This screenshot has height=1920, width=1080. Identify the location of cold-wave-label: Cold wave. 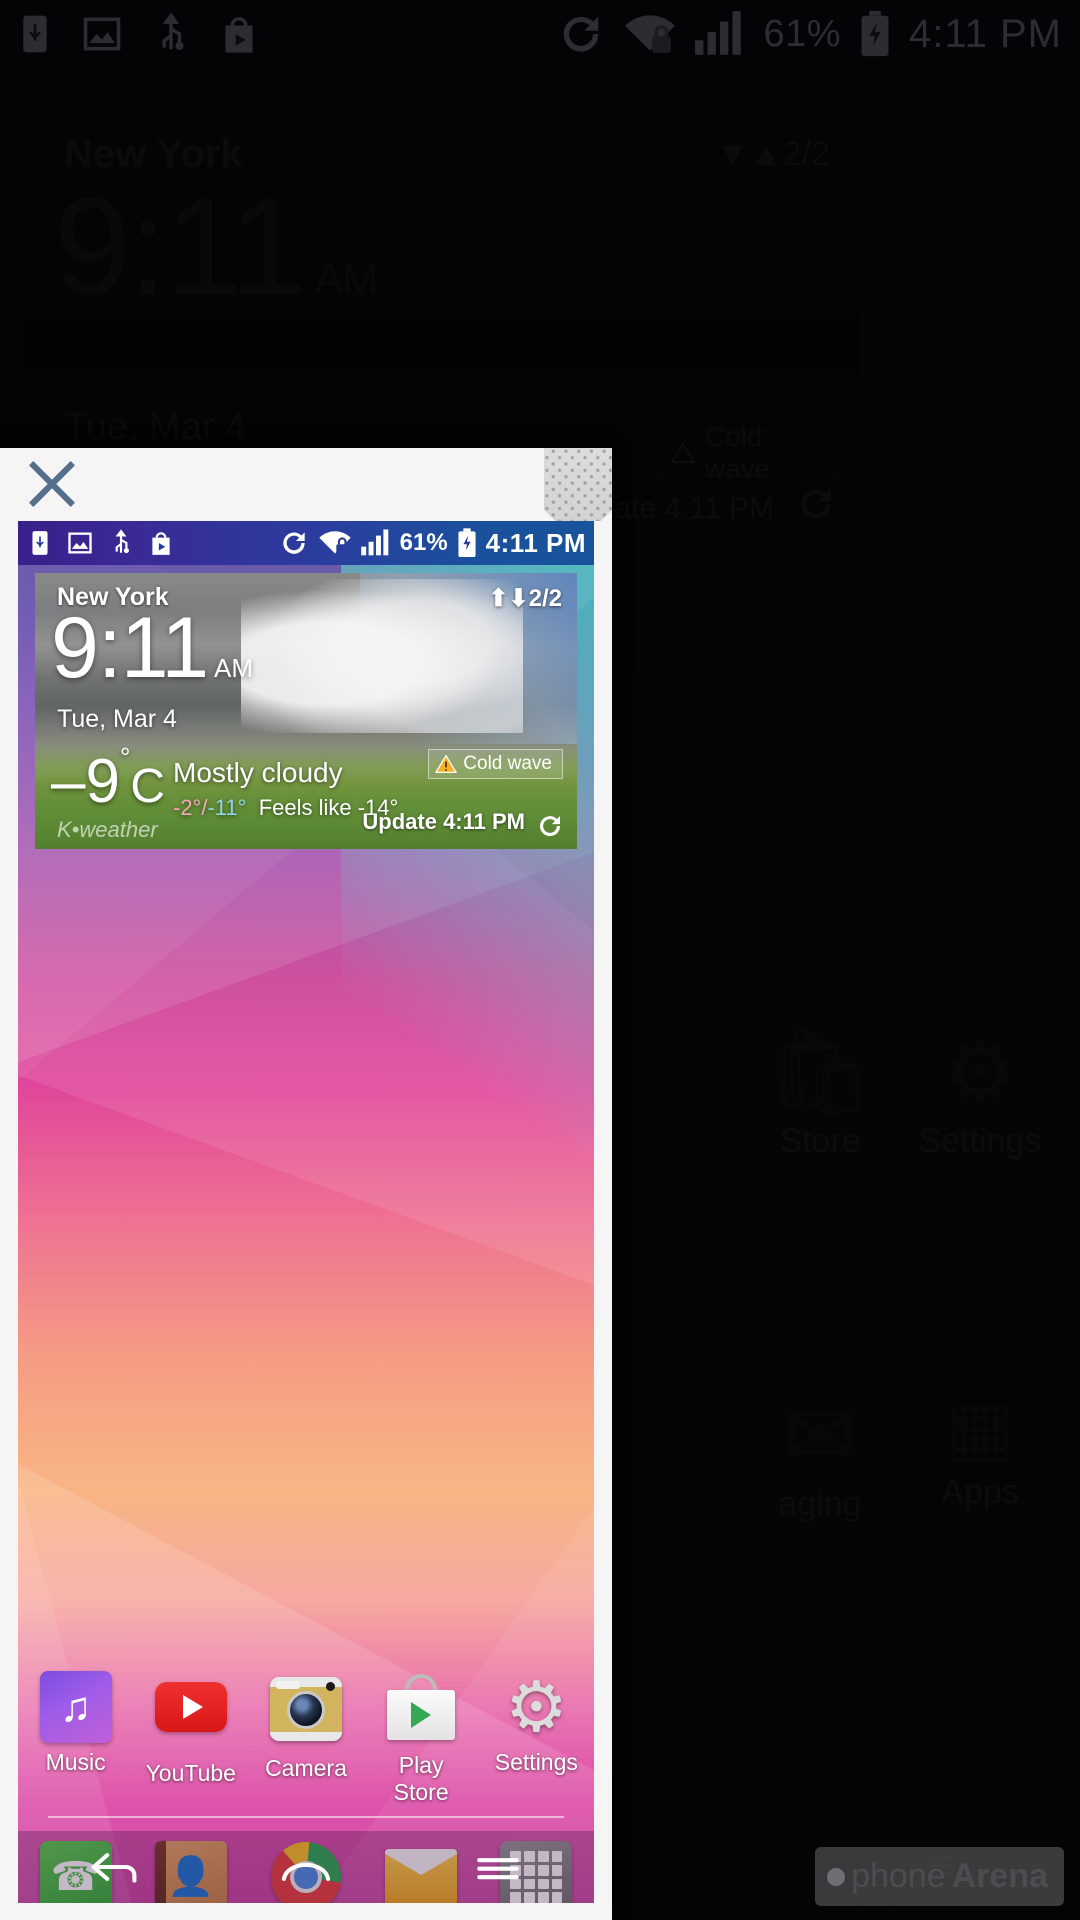
(507, 763).